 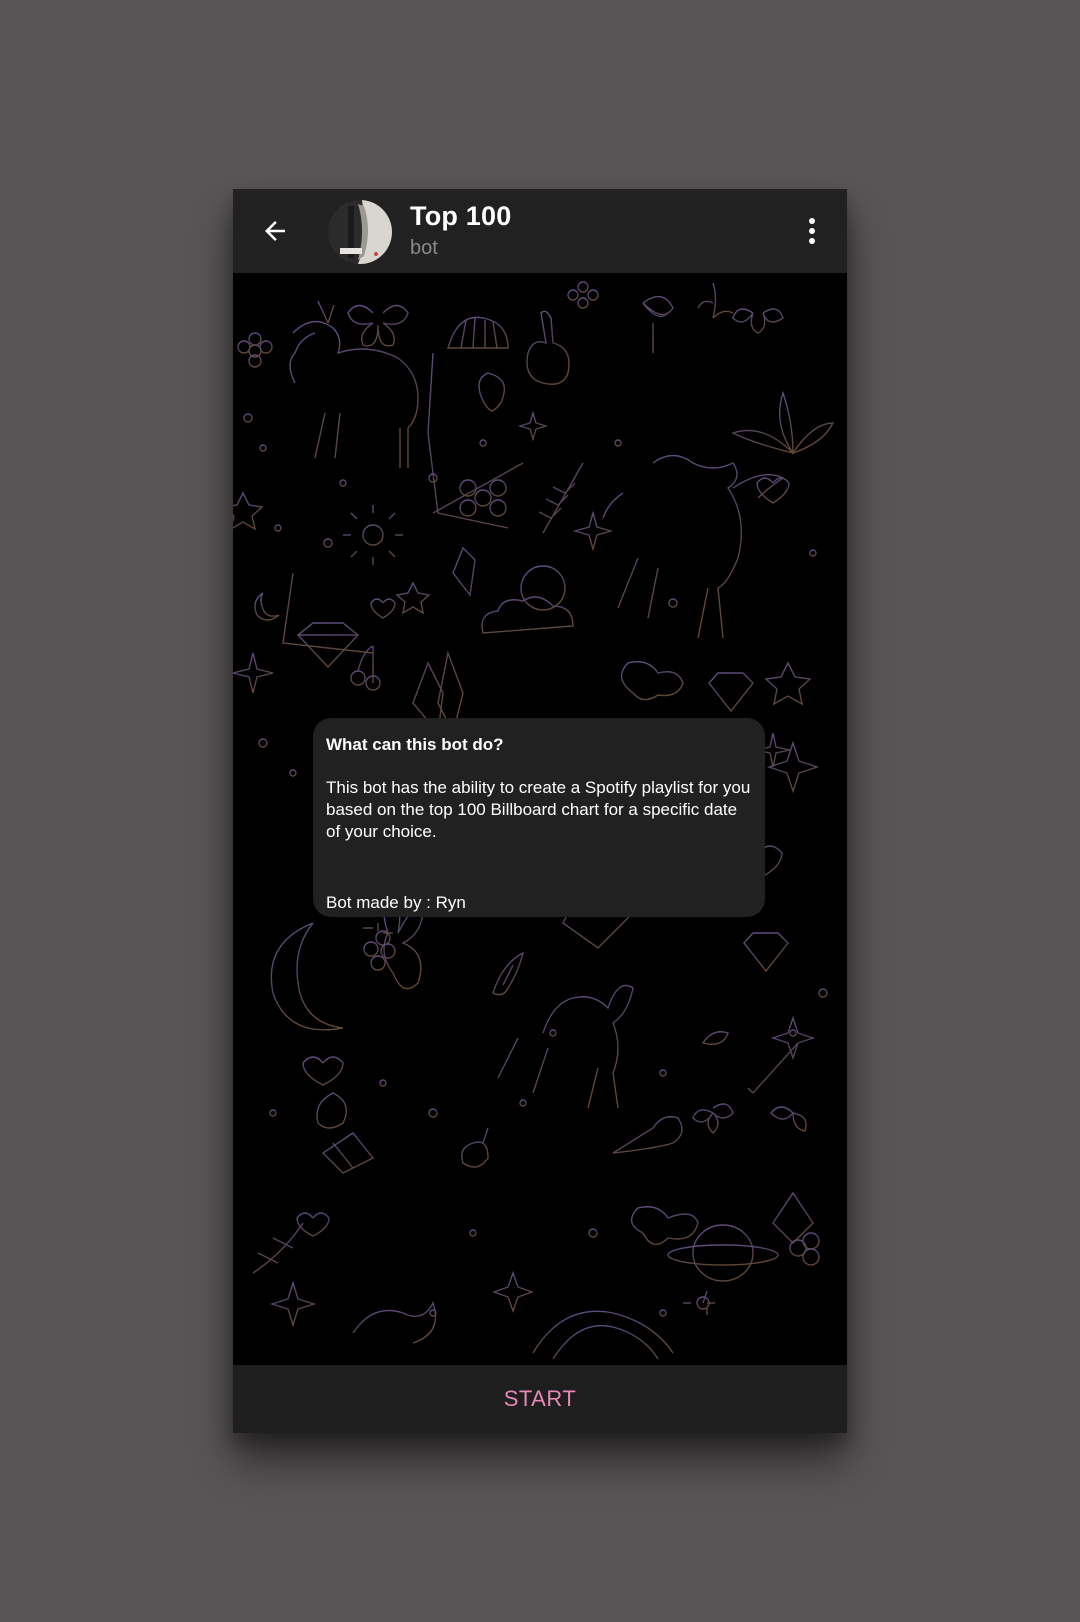 I want to click on chat-title: Top 100, so click(x=461, y=216).